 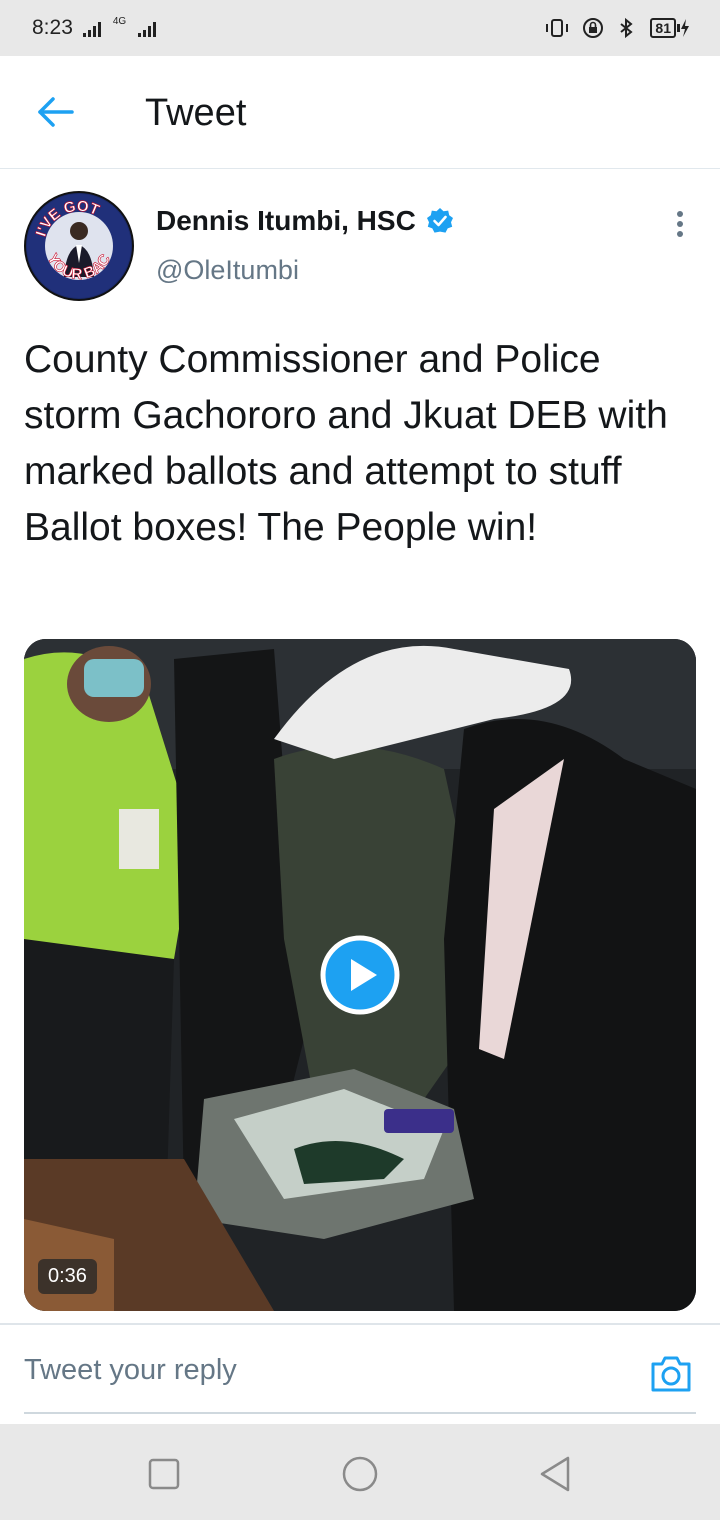 I want to click on reply-underline, so click(x=360, y=1413).